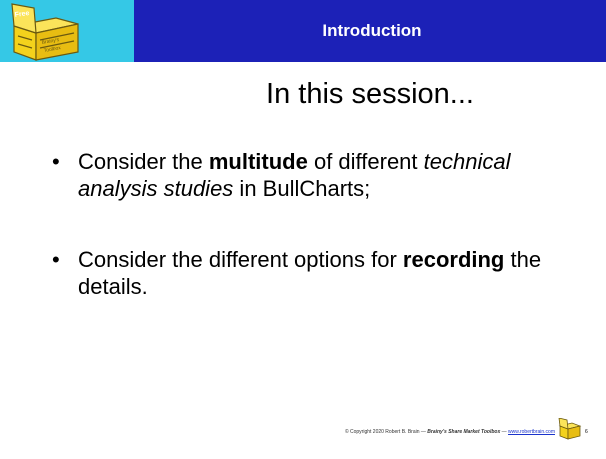 This screenshot has height=459, width=606. What do you see at coordinates (143, 161) in the screenshot?
I see `bullet-text-run: Consider the` at bounding box center [143, 161].